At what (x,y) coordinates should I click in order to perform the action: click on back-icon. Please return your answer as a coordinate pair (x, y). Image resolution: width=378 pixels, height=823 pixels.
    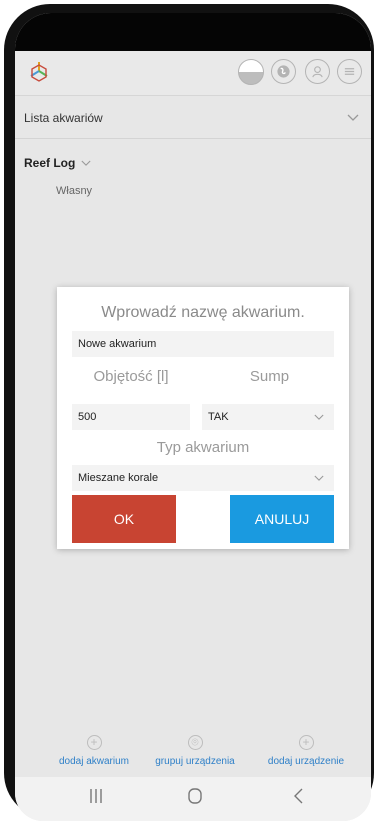
    Looking at the image, I should click on (299, 796).